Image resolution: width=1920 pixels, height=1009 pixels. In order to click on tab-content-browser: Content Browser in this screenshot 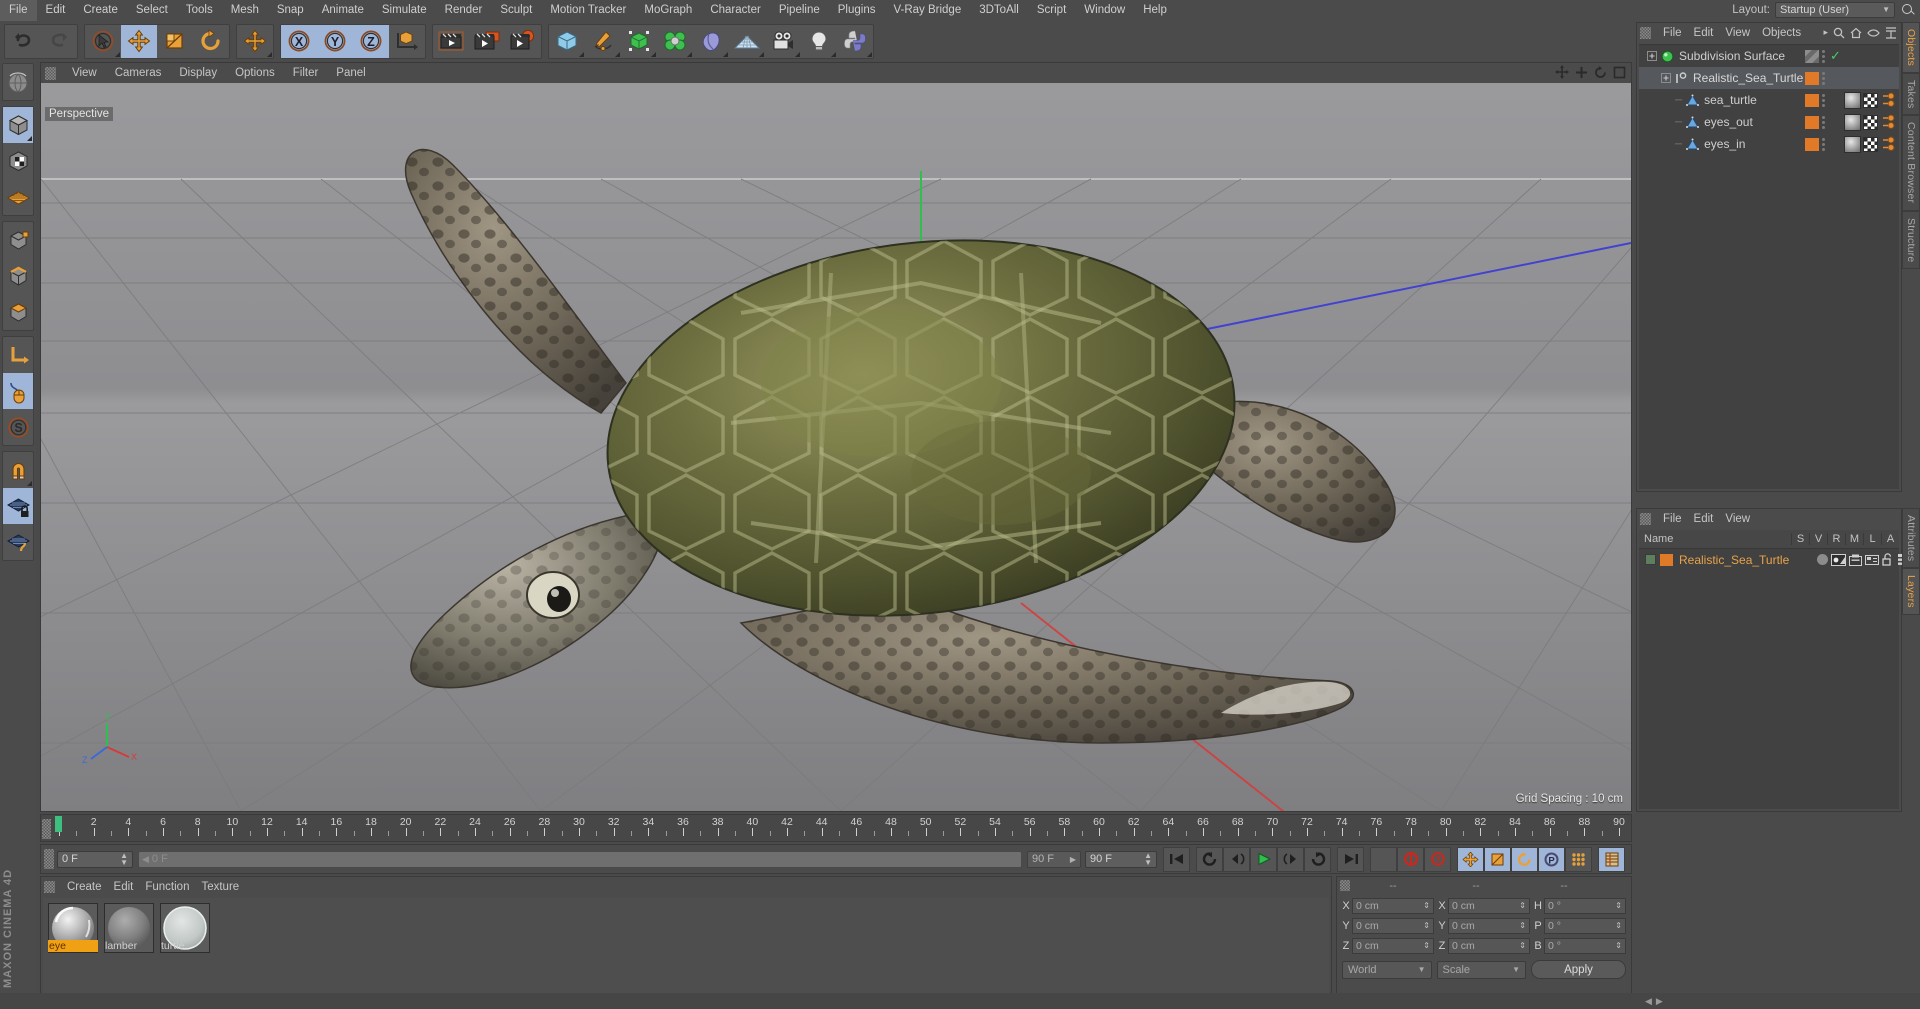, I will do `click(1911, 163)`.